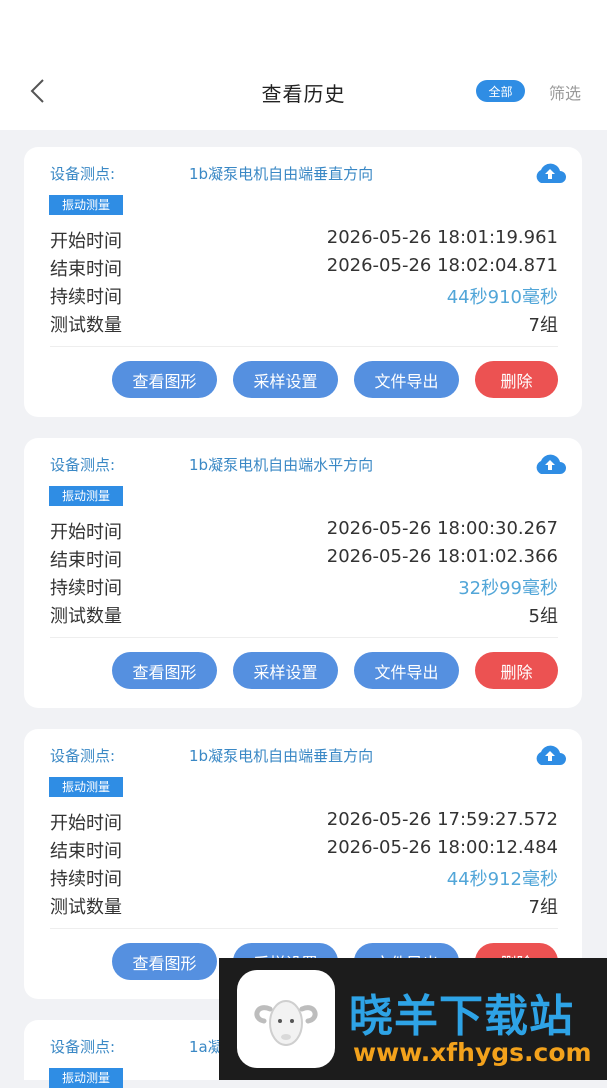 This screenshot has width=607, height=1088. What do you see at coordinates (442, 265) in the screenshot?
I see `end-value: 2026-05-26 18:02:04.871` at bounding box center [442, 265].